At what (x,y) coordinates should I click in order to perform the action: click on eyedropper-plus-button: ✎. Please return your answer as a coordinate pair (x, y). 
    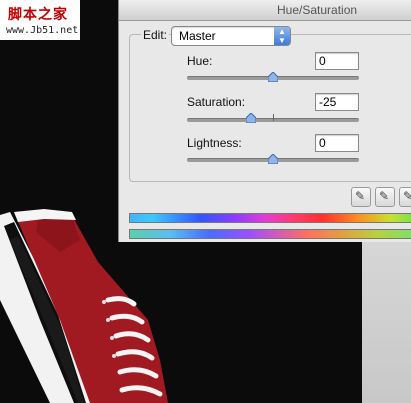
    Looking at the image, I should click on (385, 197).